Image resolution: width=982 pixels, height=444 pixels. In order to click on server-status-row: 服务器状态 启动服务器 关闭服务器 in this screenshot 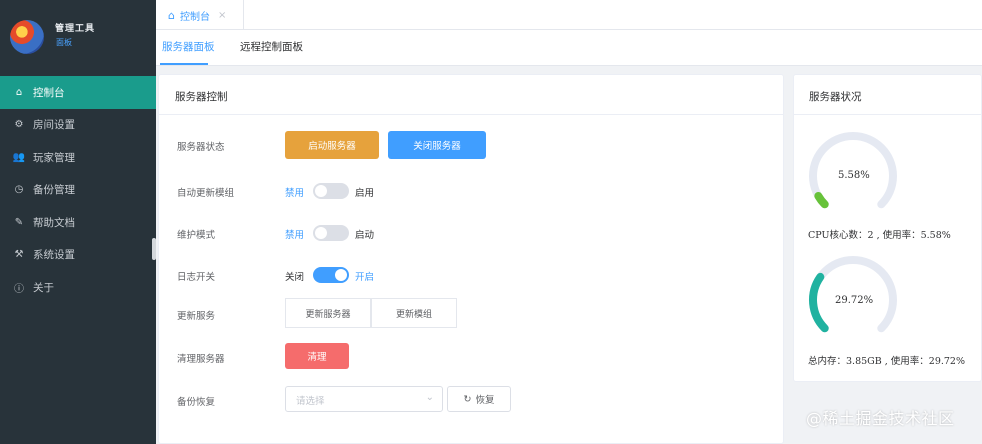, I will do `click(469, 146)`.